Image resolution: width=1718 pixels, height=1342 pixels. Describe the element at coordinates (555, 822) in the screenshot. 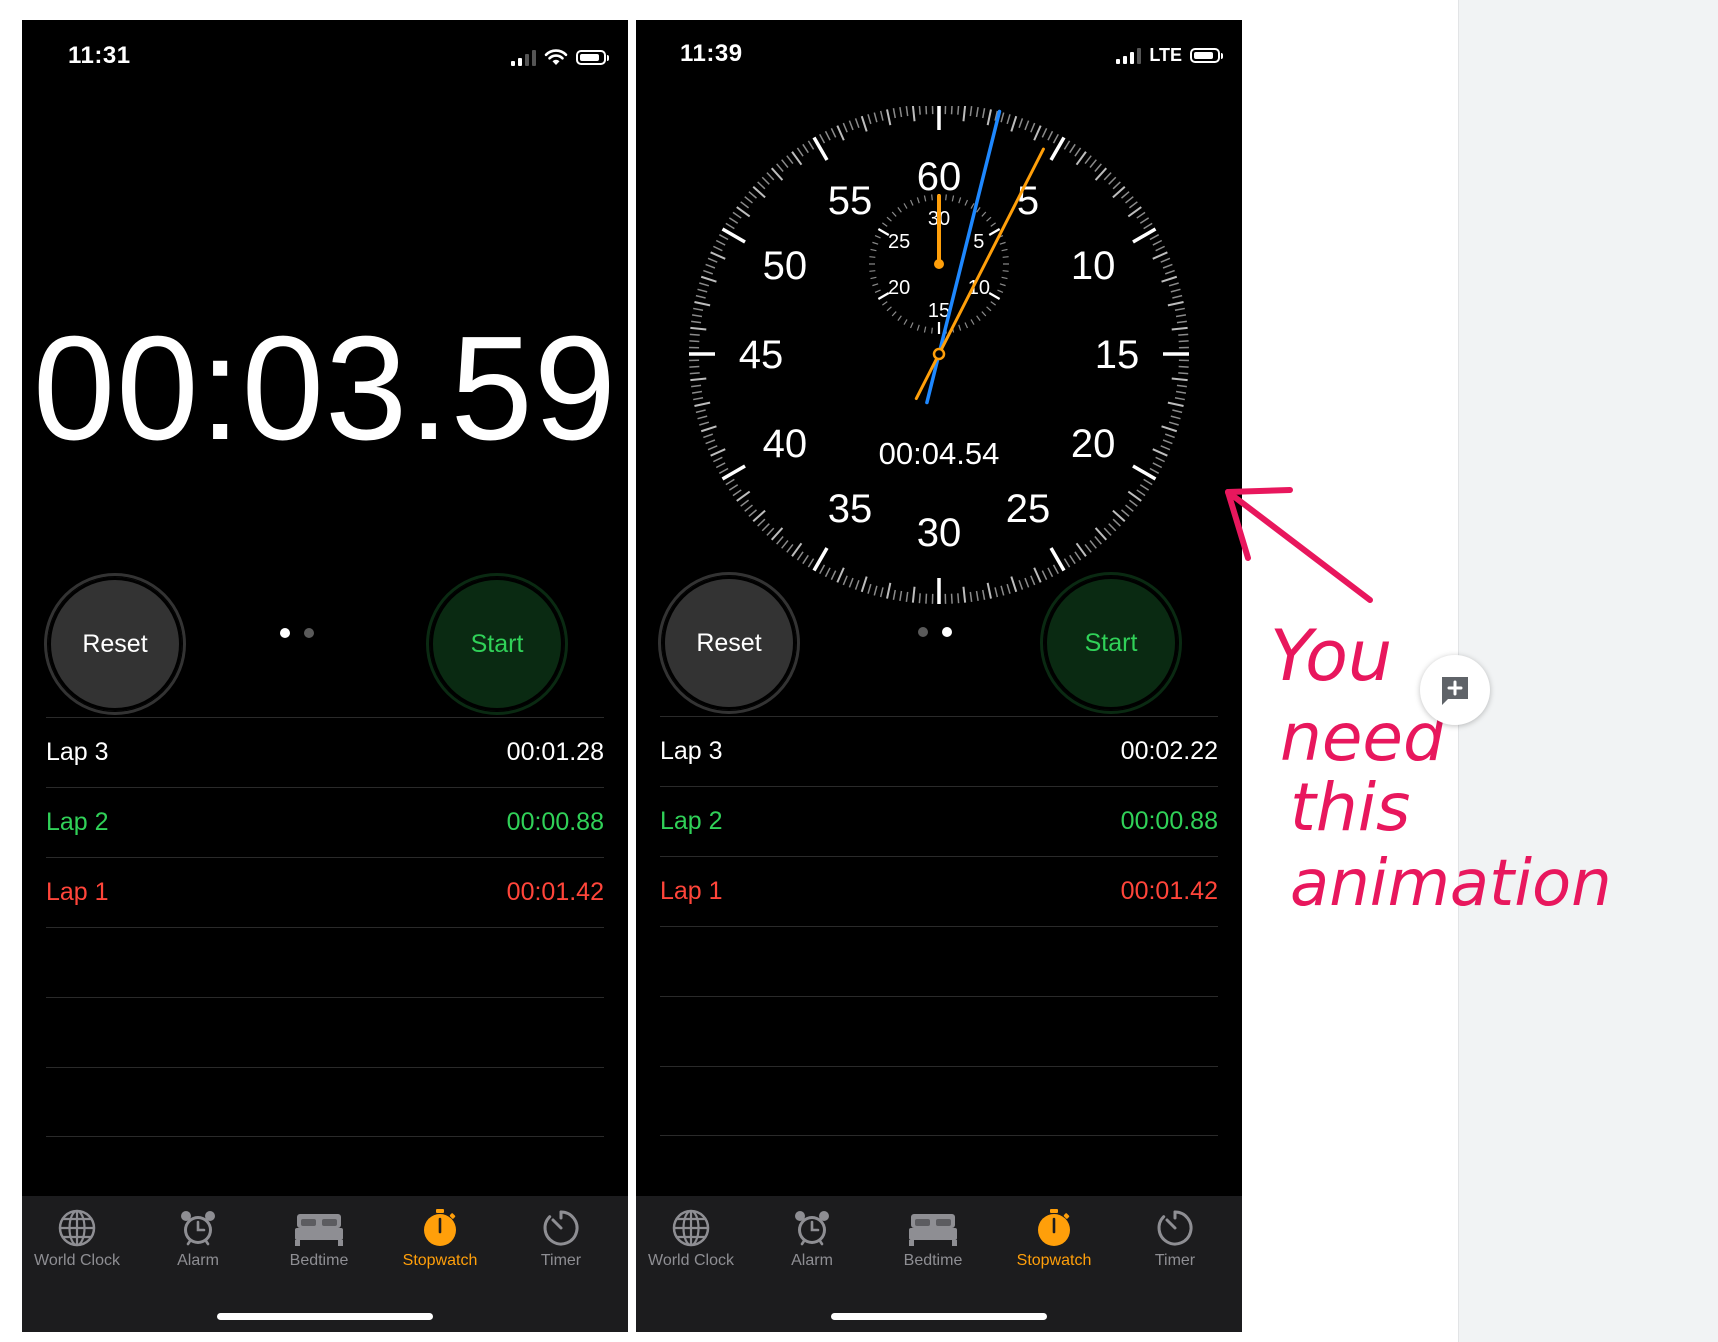

I see `lap-time: 00:00.88` at that location.